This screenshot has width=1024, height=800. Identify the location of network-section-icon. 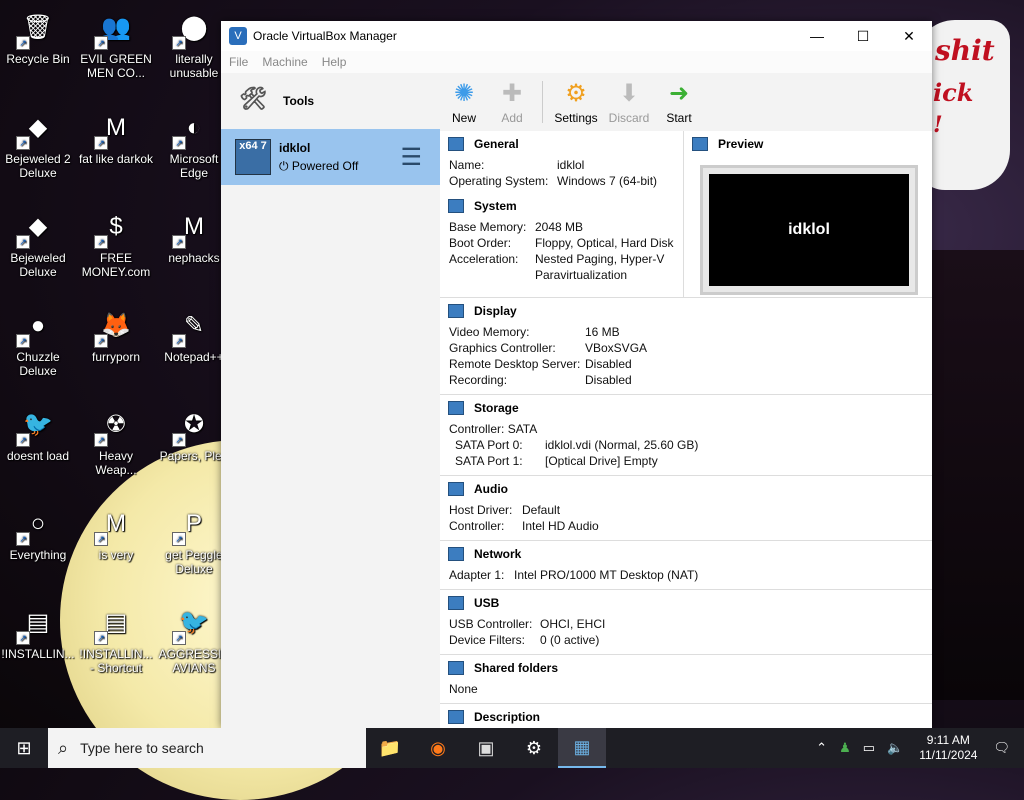
(456, 554).